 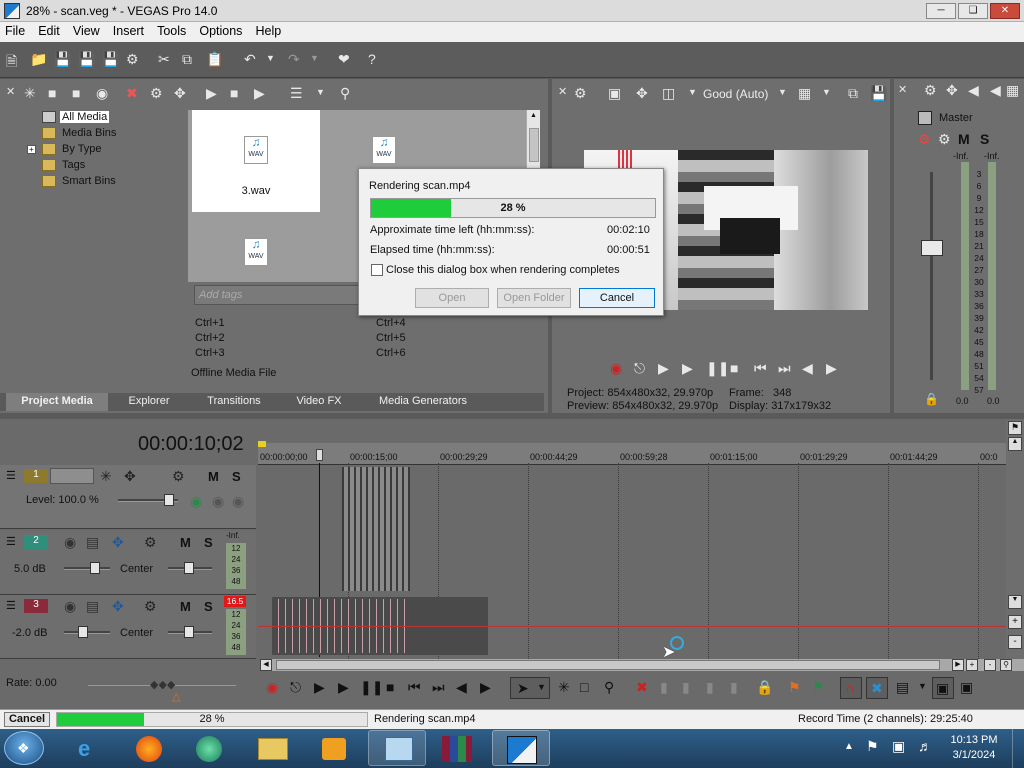 What do you see at coordinates (902, 687) in the screenshot?
I see `auto-ripple-icon: ▤` at bounding box center [902, 687].